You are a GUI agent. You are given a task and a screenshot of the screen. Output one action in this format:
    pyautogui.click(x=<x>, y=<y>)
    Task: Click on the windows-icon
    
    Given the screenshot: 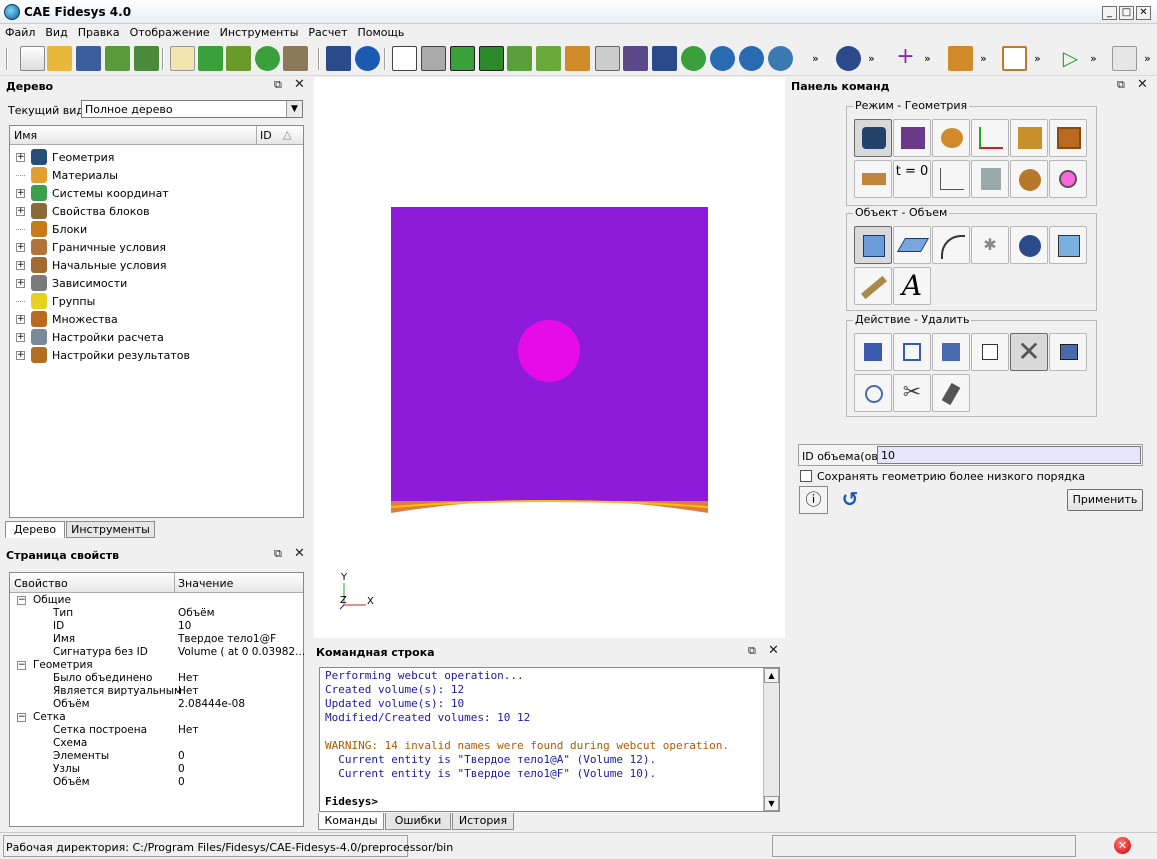 What is the action you would take?
    pyautogui.click(x=664, y=58)
    